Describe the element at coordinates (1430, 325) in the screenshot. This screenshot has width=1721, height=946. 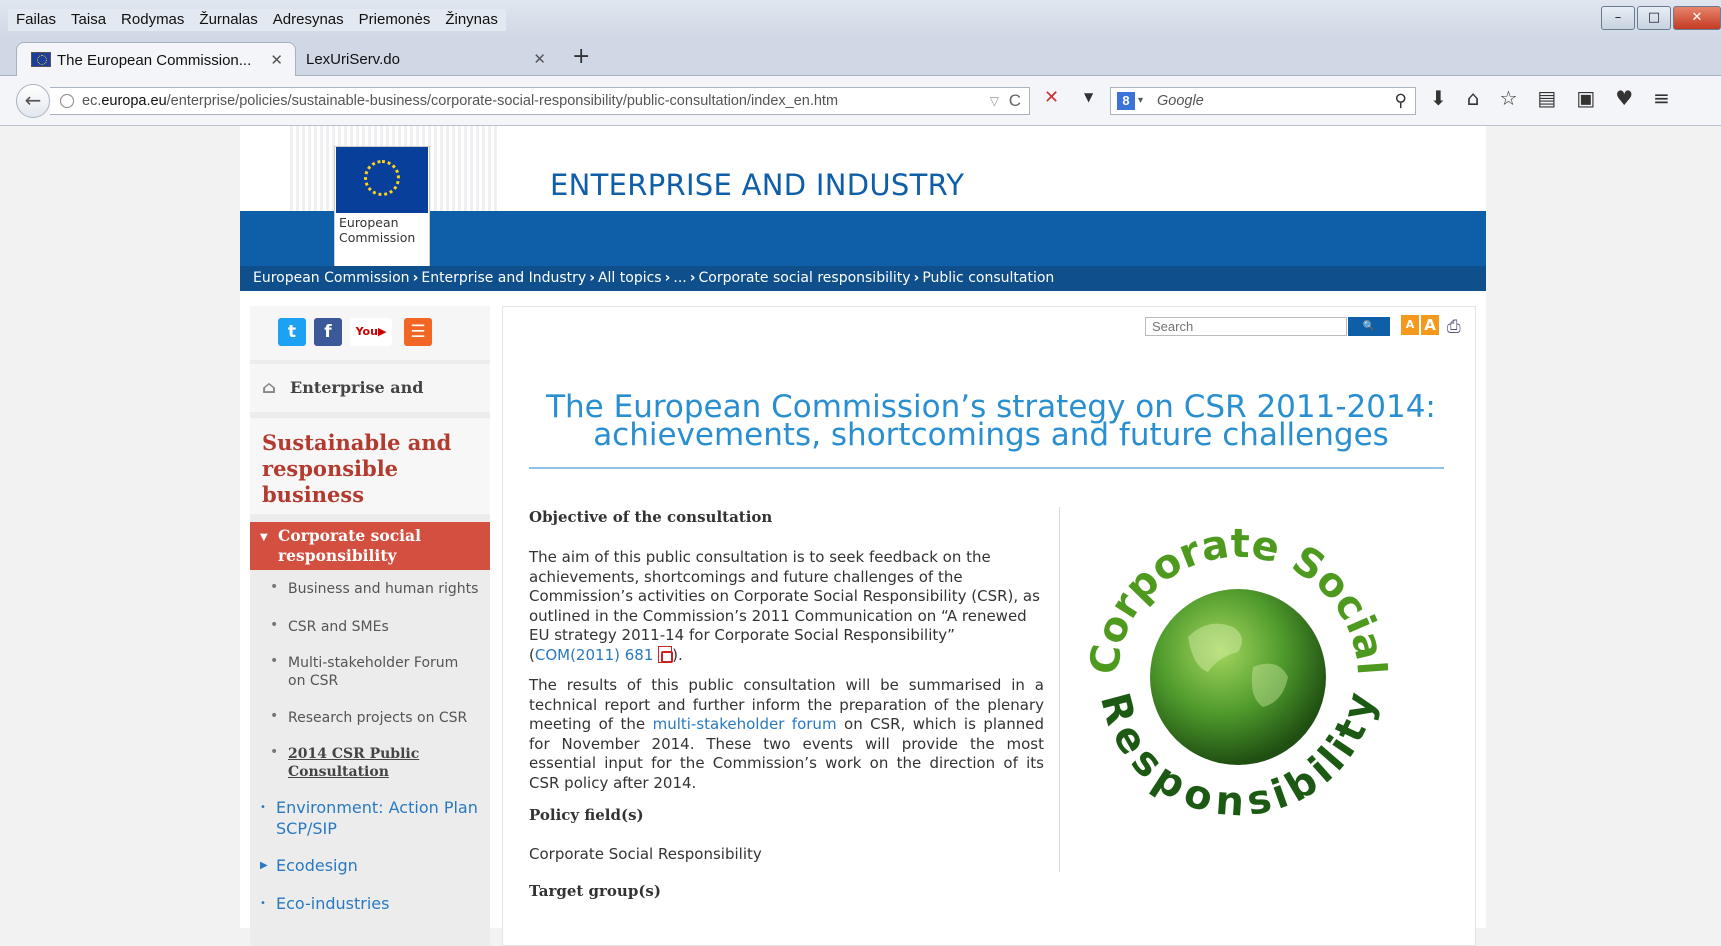
I see `font-larger-icon: A` at that location.